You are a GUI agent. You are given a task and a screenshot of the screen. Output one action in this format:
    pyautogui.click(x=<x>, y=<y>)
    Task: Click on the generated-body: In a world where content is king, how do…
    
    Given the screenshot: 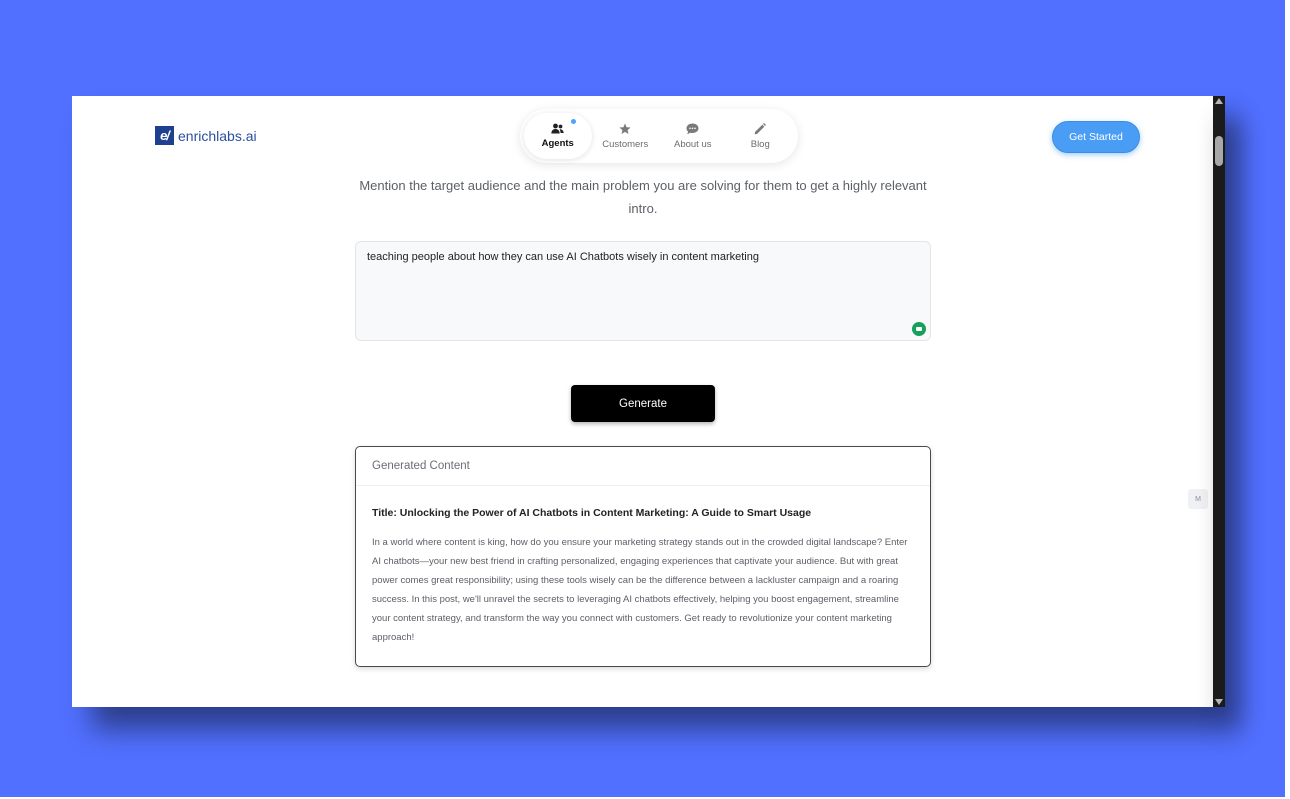 What is the action you would take?
    pyautogui.click(x=640, y=590)
    